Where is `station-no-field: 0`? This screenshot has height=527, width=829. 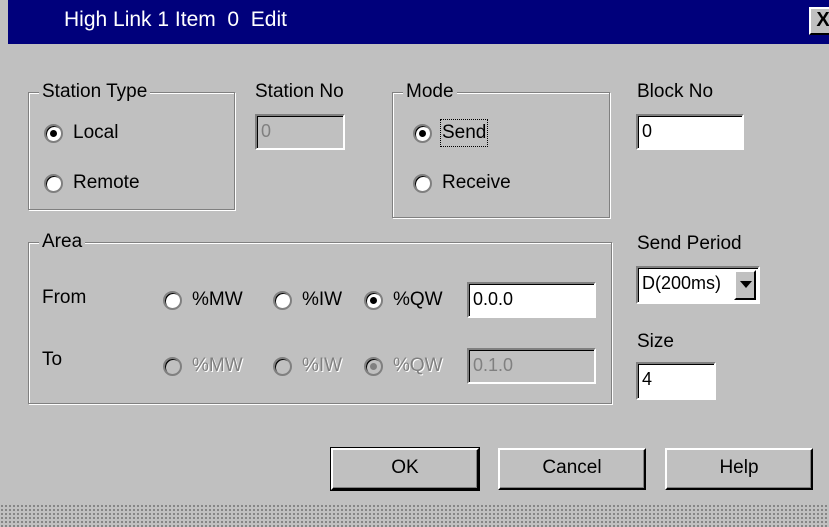
station-no-field: 0 is located at coordinates (300, 132).